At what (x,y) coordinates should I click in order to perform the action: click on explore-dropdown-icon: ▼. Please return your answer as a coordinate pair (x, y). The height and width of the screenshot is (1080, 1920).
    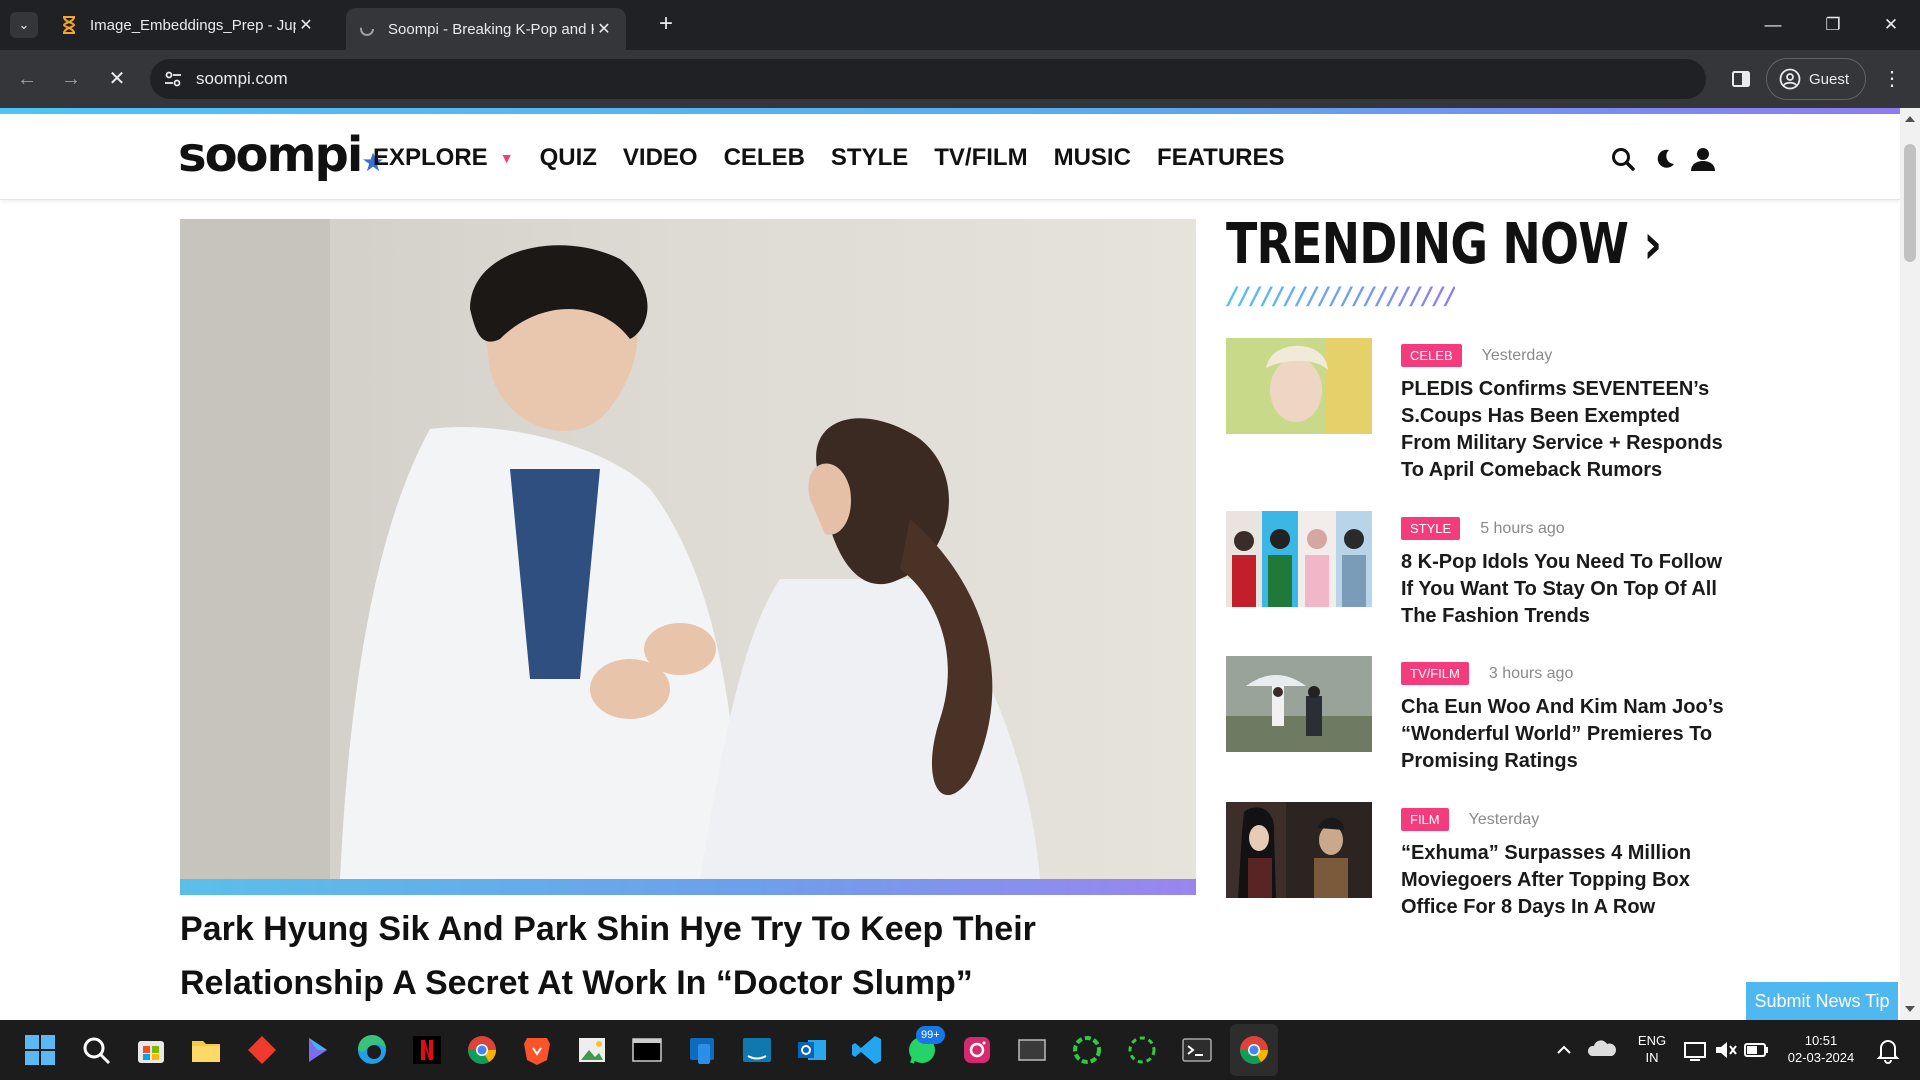
    Looking at the image, I should click on (507, 158).